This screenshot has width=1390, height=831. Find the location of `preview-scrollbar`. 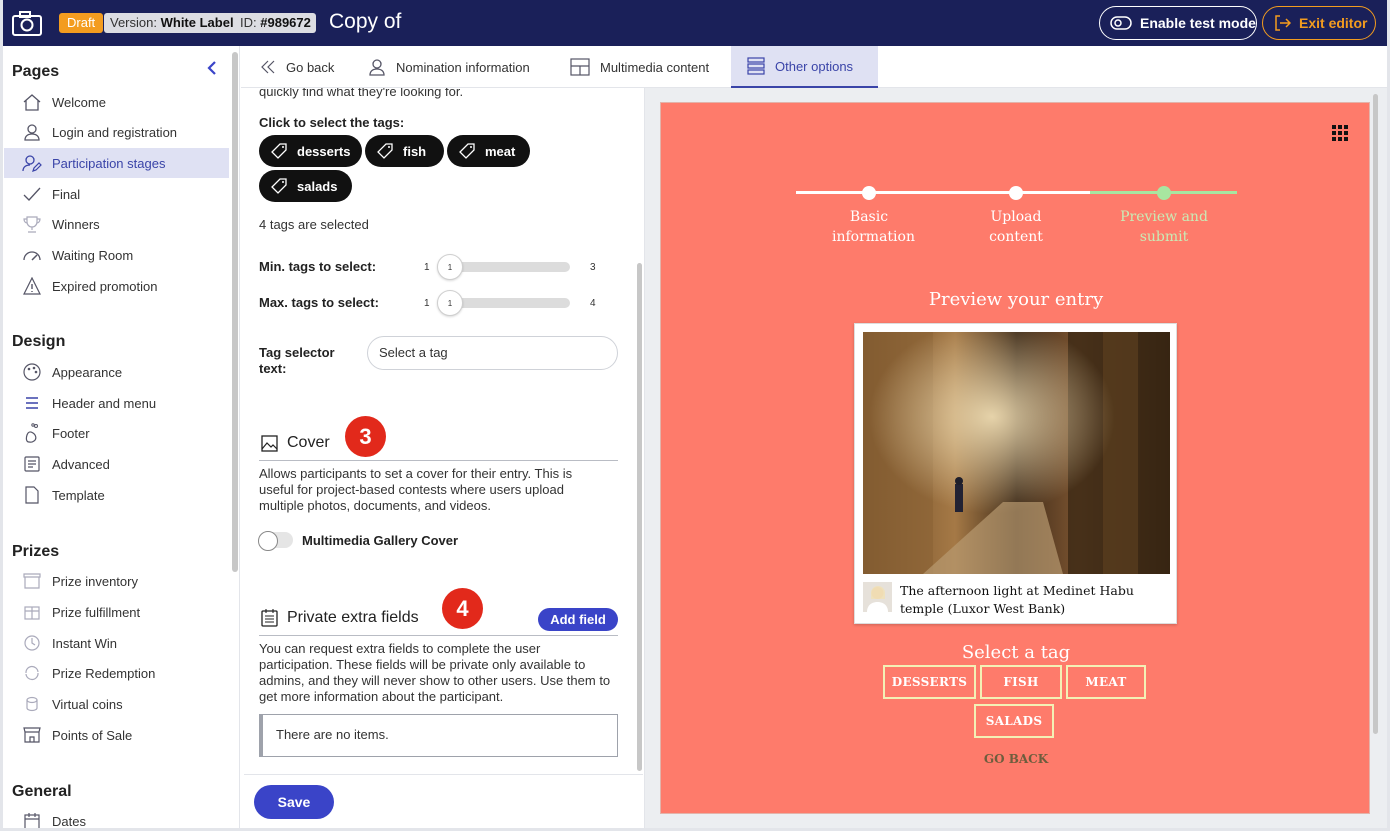

preview-scrollbar is located at coordinates (1375, 414).